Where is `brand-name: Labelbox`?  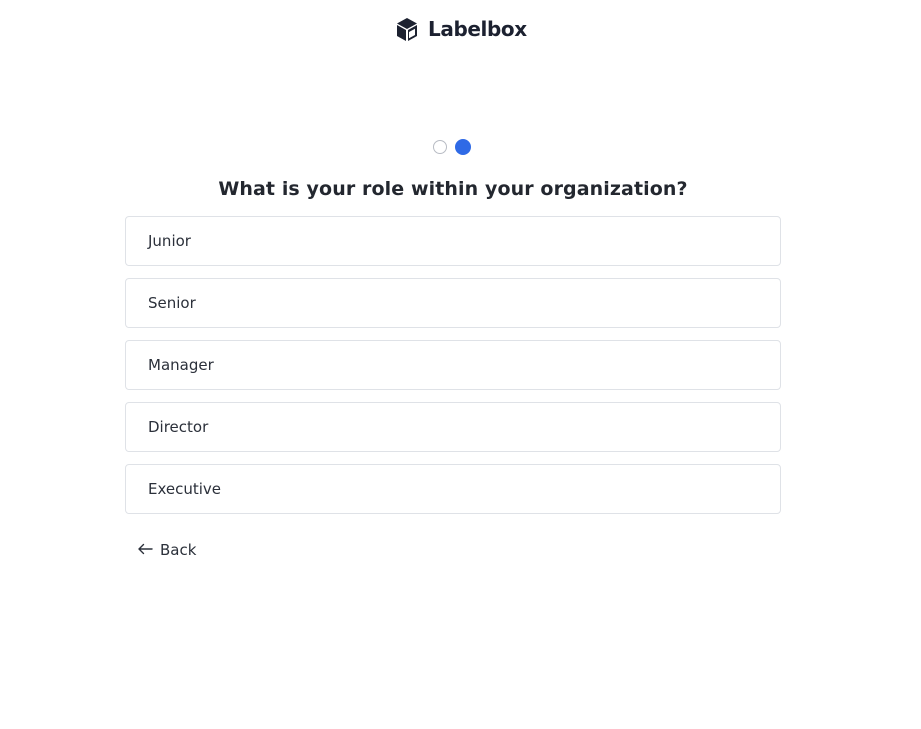
brand-name: Labelbox is located at coordinates (477, 29).